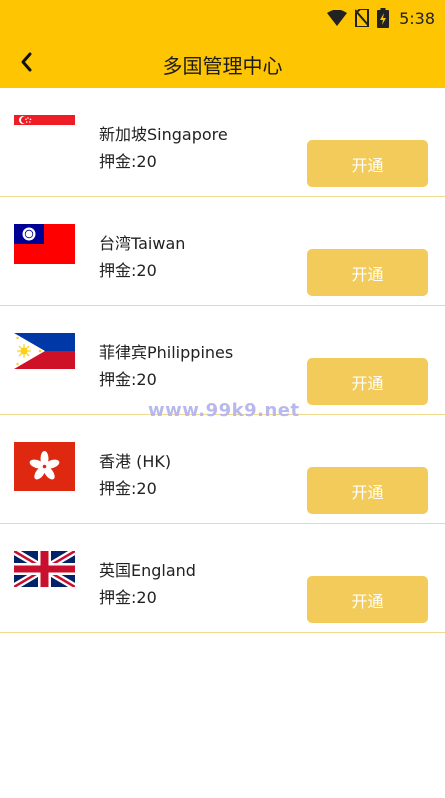 Image resolution: width=445 pixels, height=798 pixels. I want to click on watermark-text: www.99k9.net, so click(224, 410).